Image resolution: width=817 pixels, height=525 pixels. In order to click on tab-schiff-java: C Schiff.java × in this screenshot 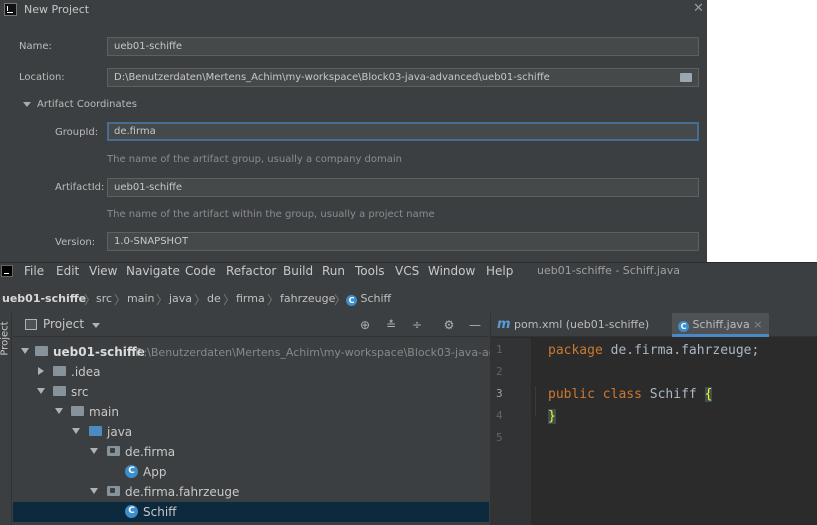, I will do `click(720, 325)`.